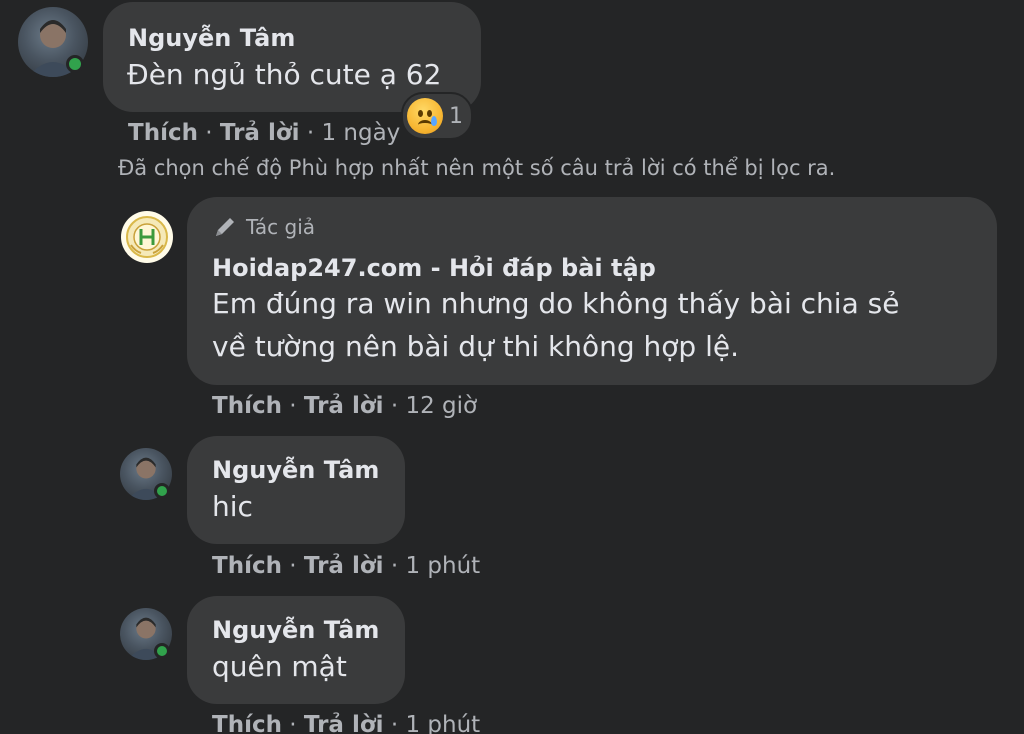  I want to click on comment-time: 1 ngày, so click(360, 133).